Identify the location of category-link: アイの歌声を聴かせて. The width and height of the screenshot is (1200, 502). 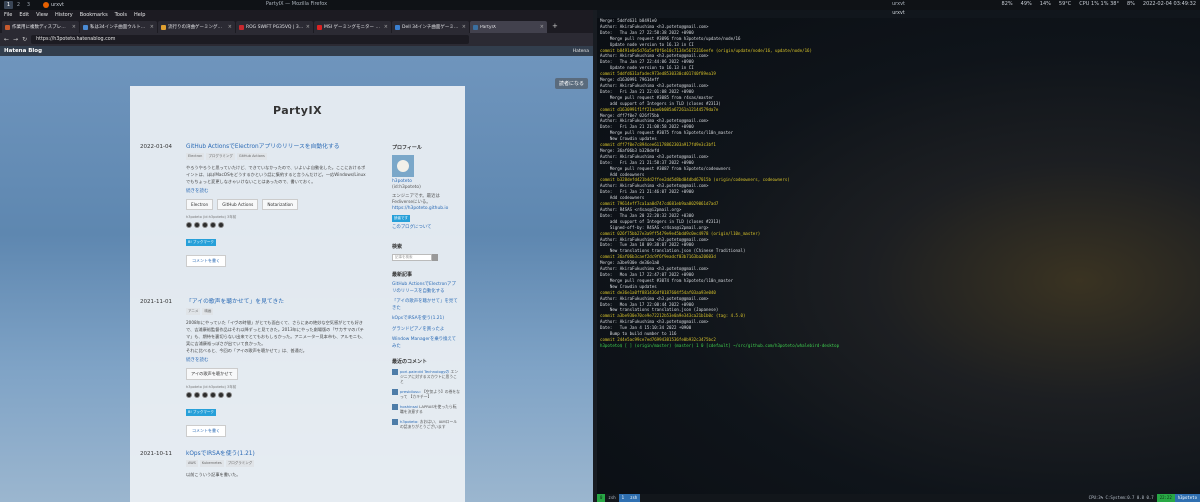
(212, 374).